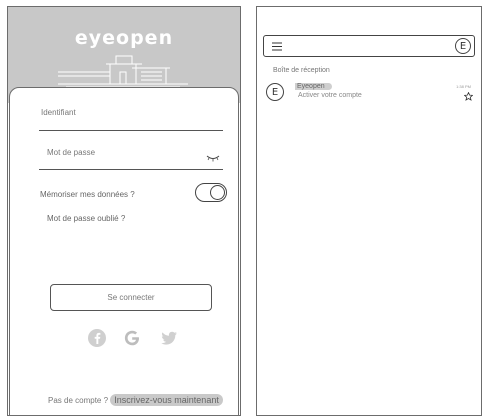  What do you see at coordinates (169, 338) in the screenshot?
I see `twitter-icon` at bounding box center [169, 338].